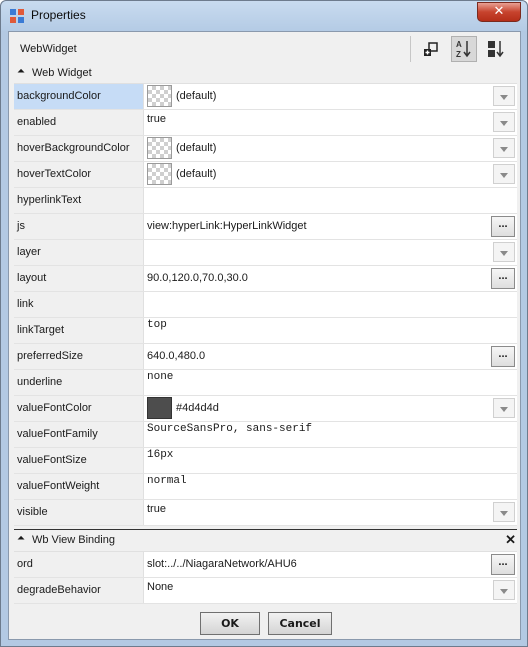  What do you see at coordinates (300, 623) in the screenshot?
I see `cancel-button: Cancel` at bounding box center [300, 623].